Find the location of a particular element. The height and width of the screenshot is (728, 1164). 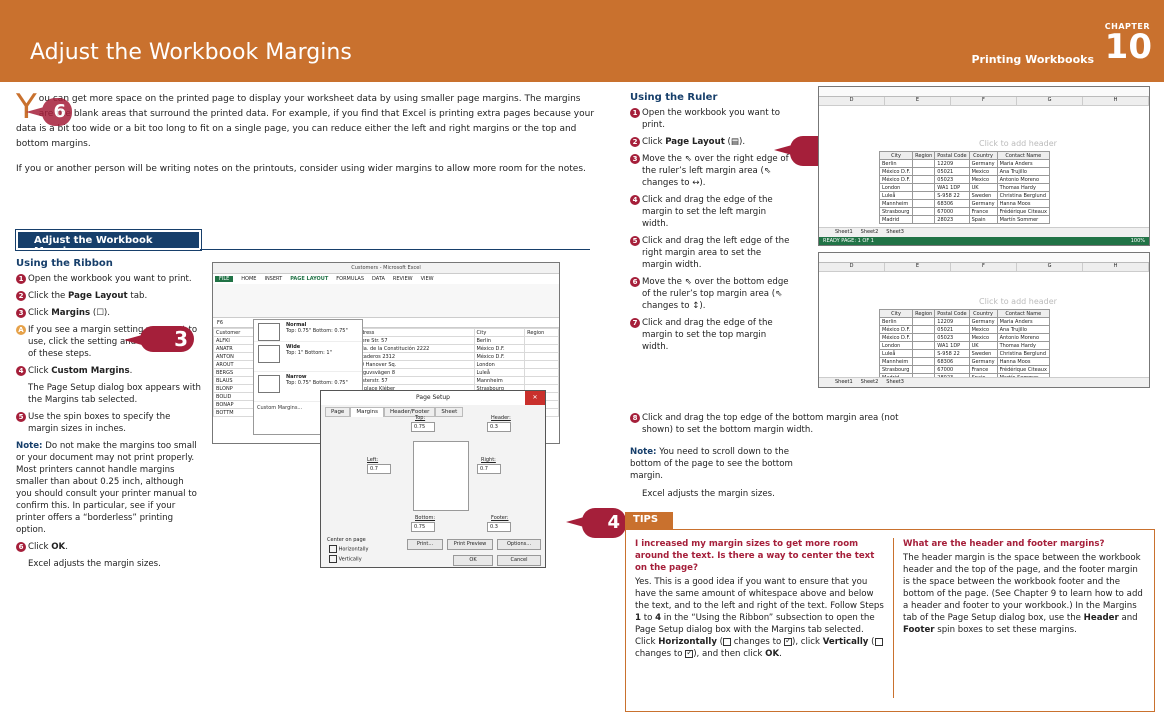

table-cell: ANTON is located at coordinates (236, 356).